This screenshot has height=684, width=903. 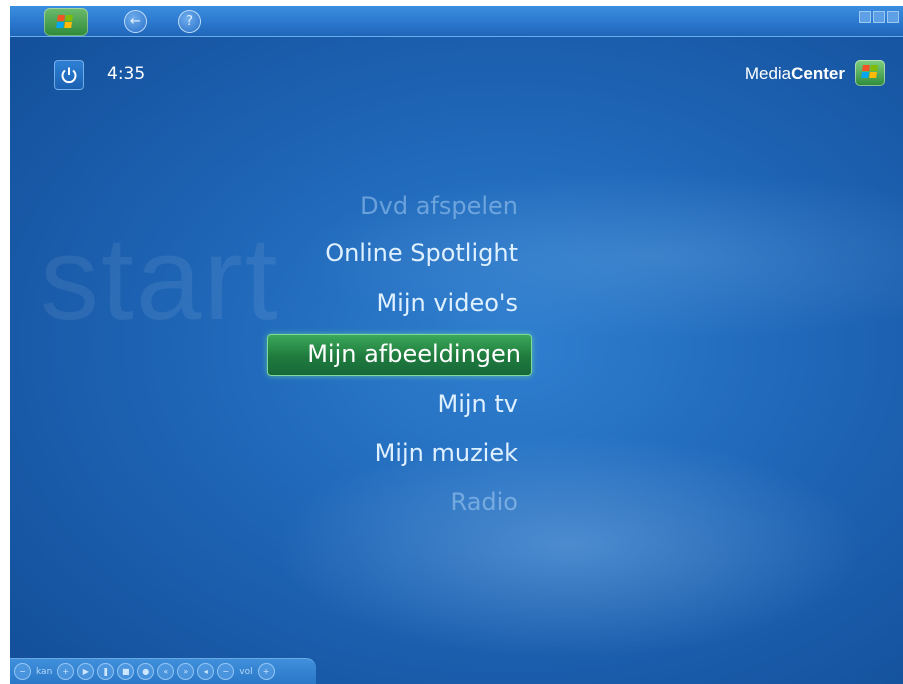 I want to click on record-icon: ●, so click(x=146, y=671).